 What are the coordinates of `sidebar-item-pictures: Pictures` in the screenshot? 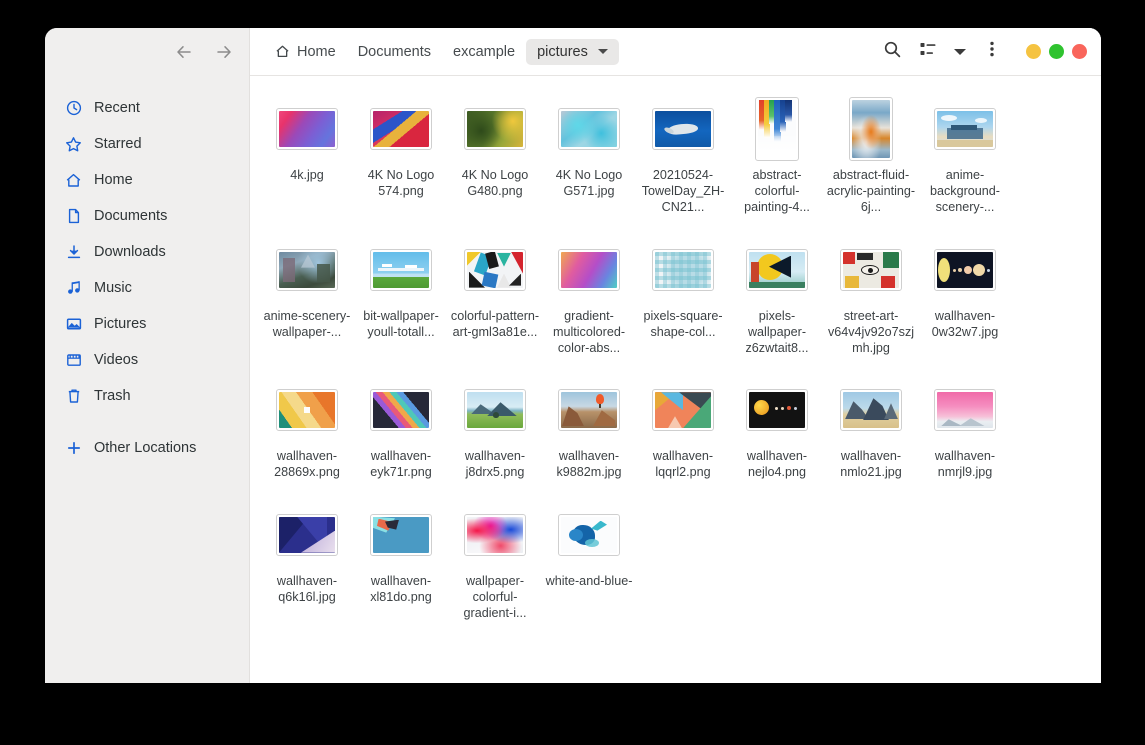 It's located at (147, 324).